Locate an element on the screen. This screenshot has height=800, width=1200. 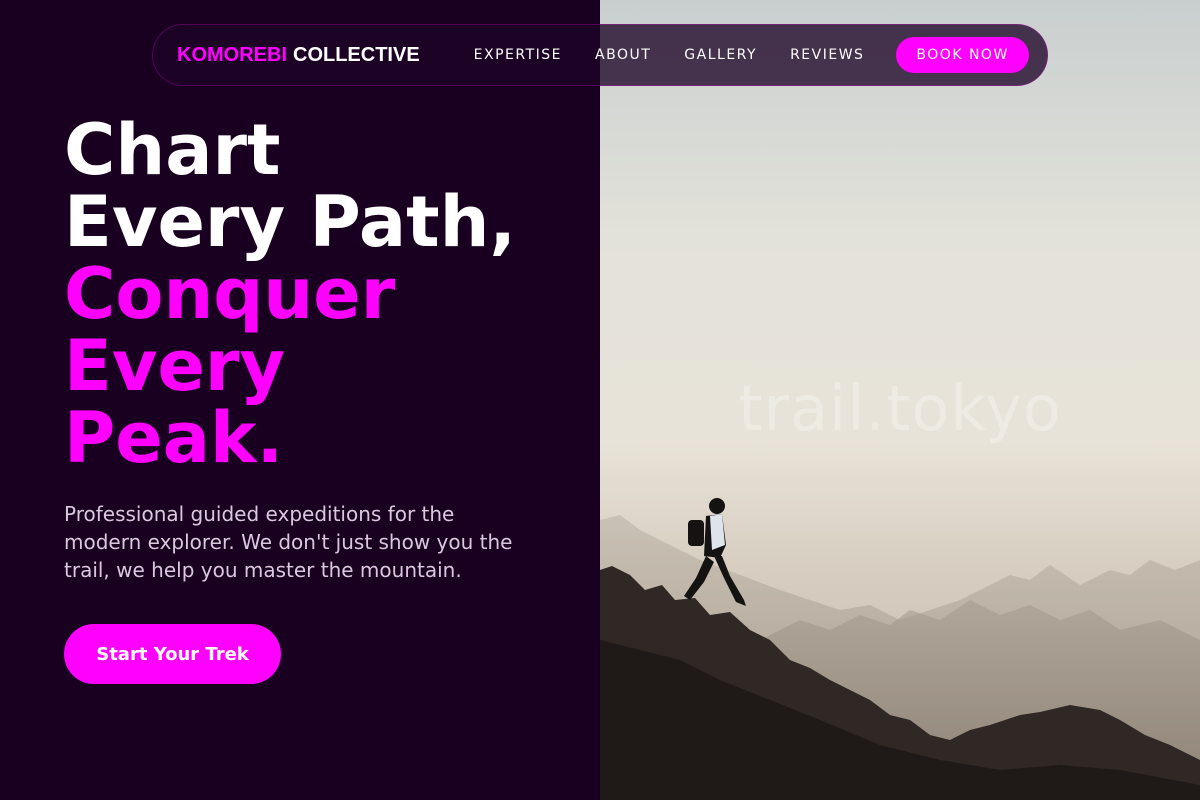
photo-watermark: trail.tokyo is located at coordinates (900, 408).